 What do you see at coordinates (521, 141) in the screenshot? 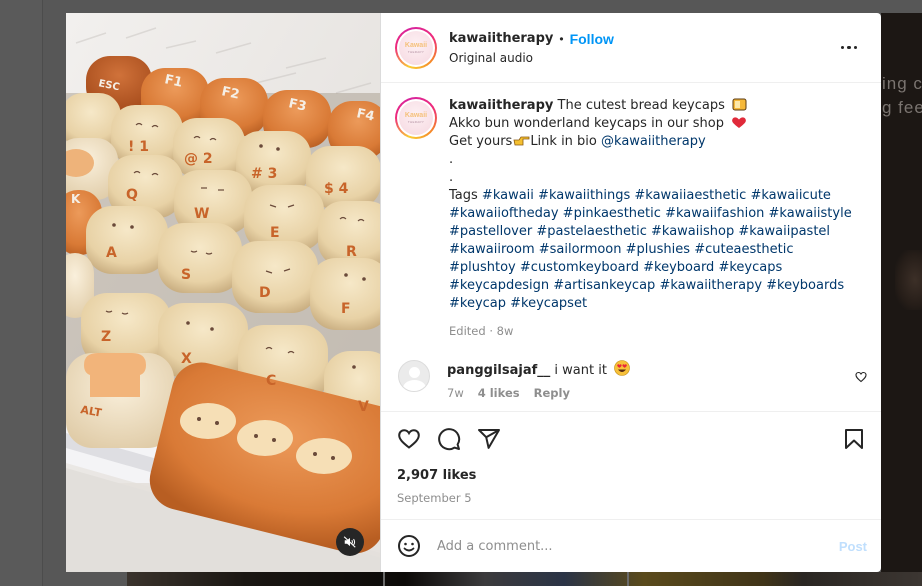
I see `pointing-hand-emoji` at bounding box center [521, 141].